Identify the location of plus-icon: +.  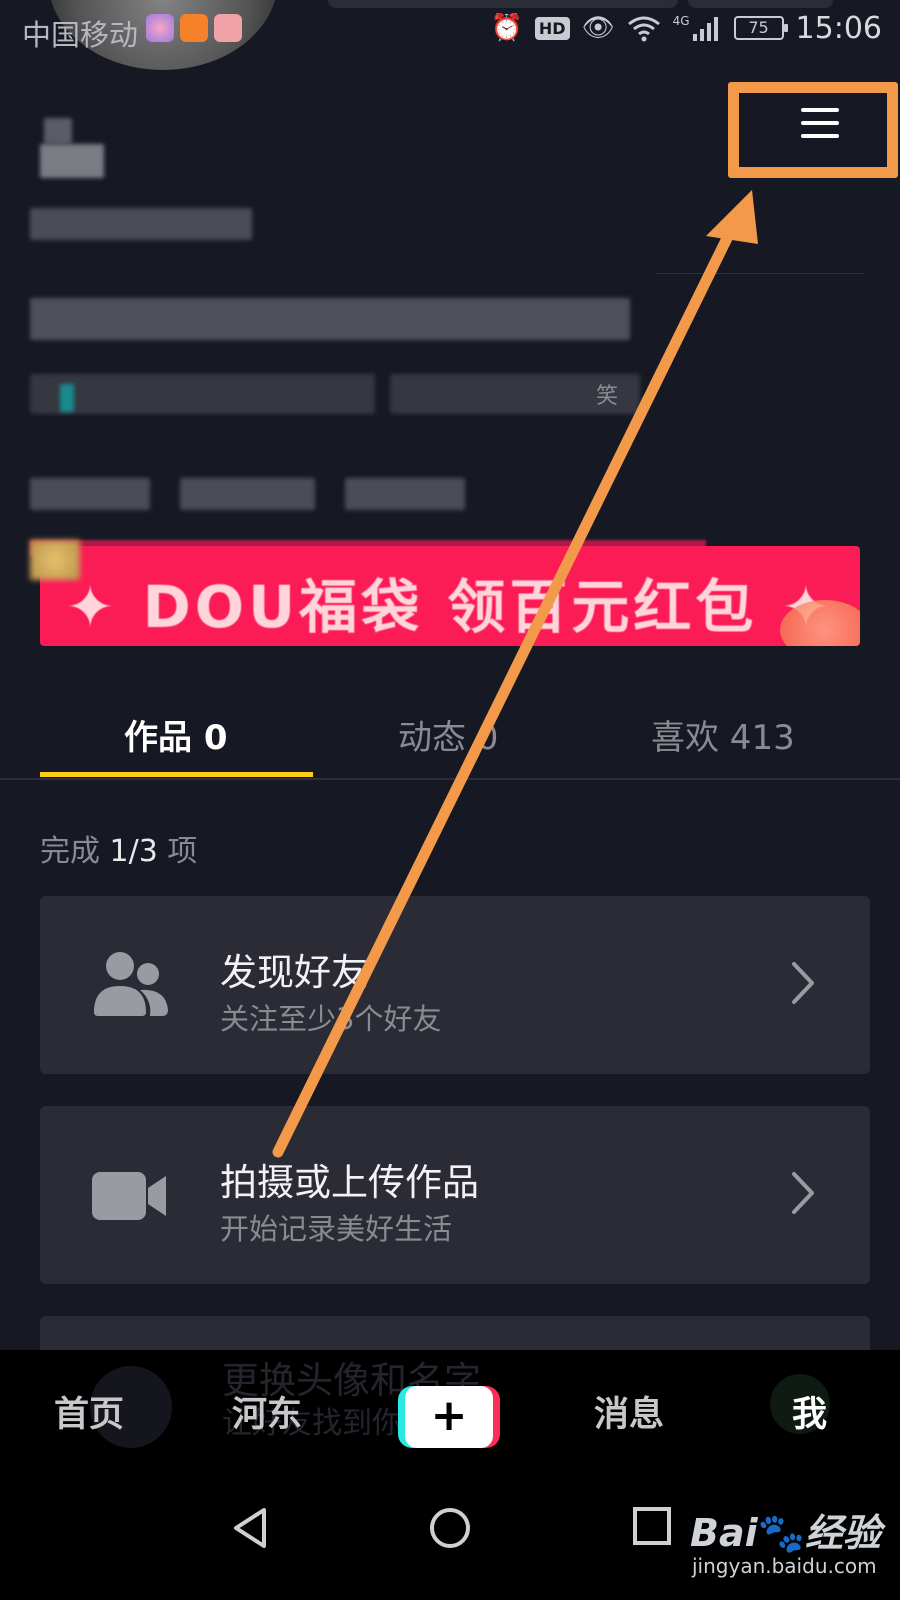
(449, 1415).